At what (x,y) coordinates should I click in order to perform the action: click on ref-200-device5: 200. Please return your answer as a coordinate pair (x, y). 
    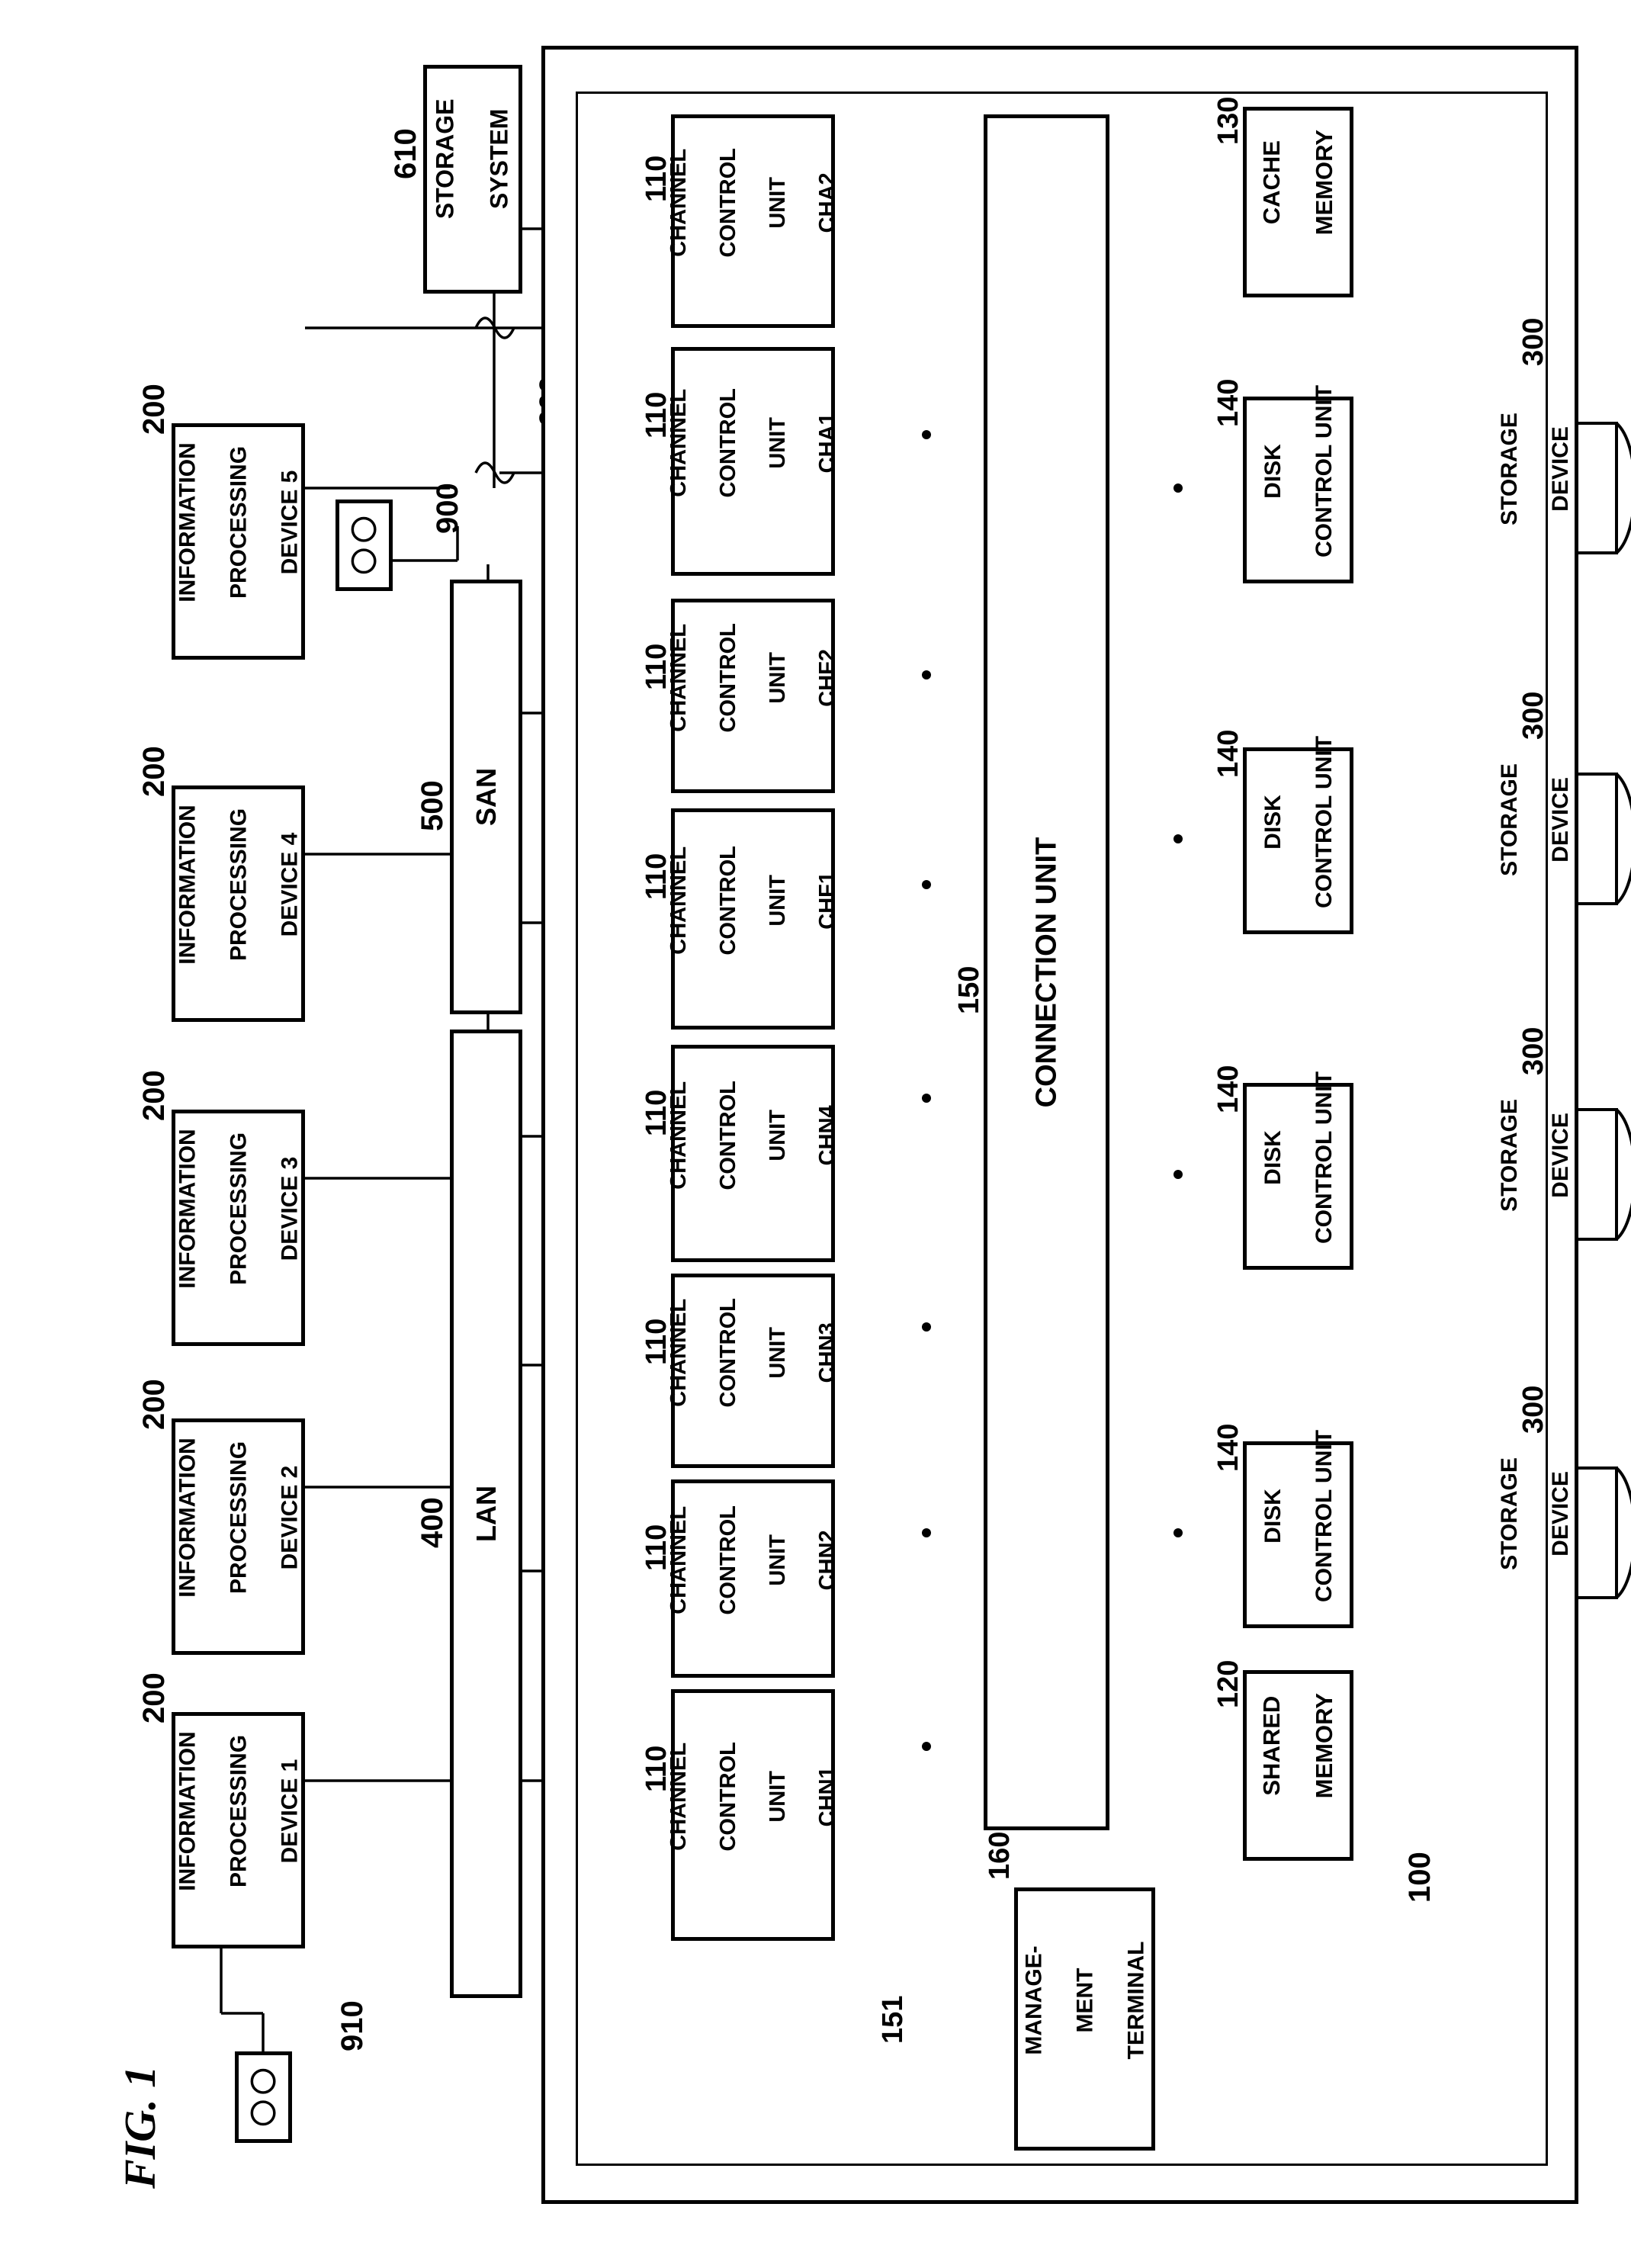
    Looking at the image, I should click on (154, 409).